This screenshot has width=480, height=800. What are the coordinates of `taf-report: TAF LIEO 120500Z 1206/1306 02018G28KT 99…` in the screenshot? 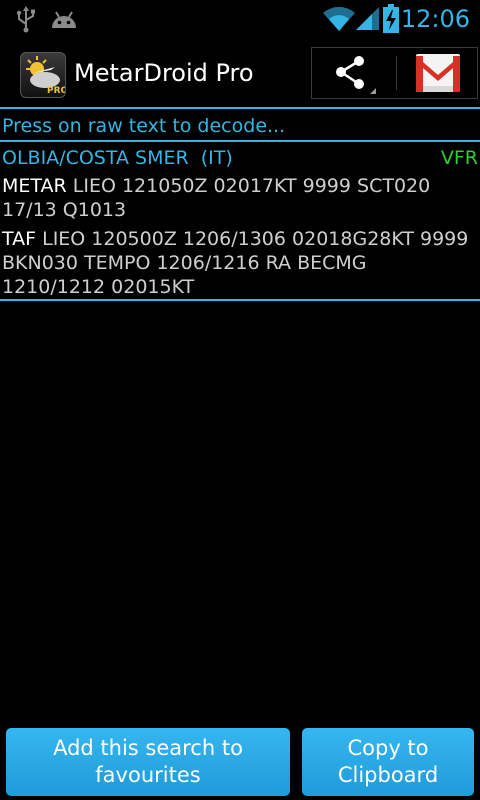 It's located at (237, 263).